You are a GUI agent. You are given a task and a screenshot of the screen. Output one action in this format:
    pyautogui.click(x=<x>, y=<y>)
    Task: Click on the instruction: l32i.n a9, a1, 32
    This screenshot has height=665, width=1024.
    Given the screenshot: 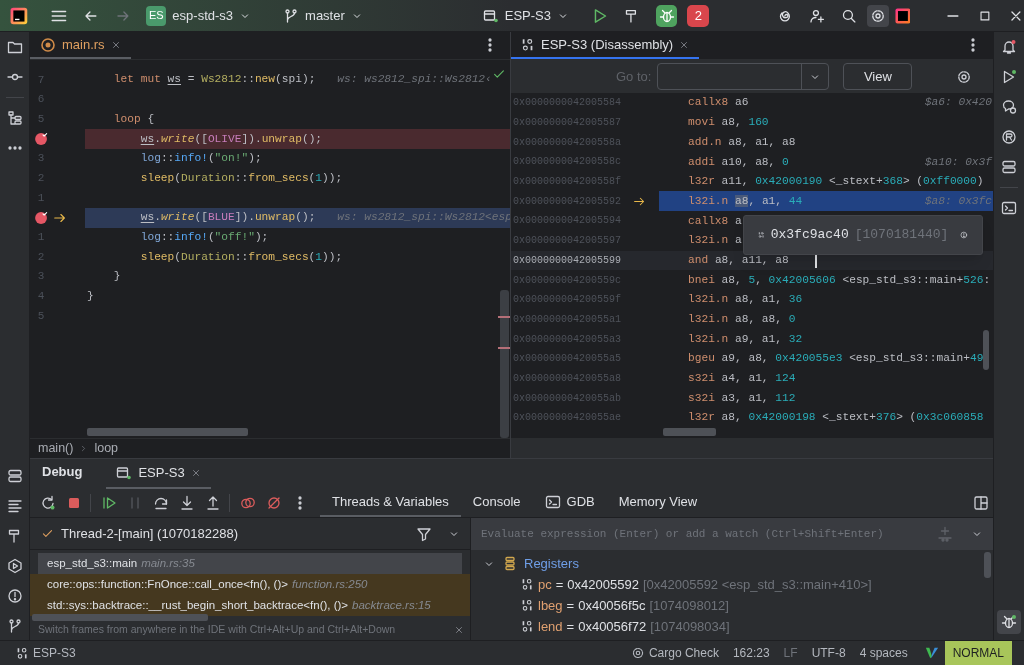 What is the action you would take?
    pyautogui.click(x=745, y=339)
    